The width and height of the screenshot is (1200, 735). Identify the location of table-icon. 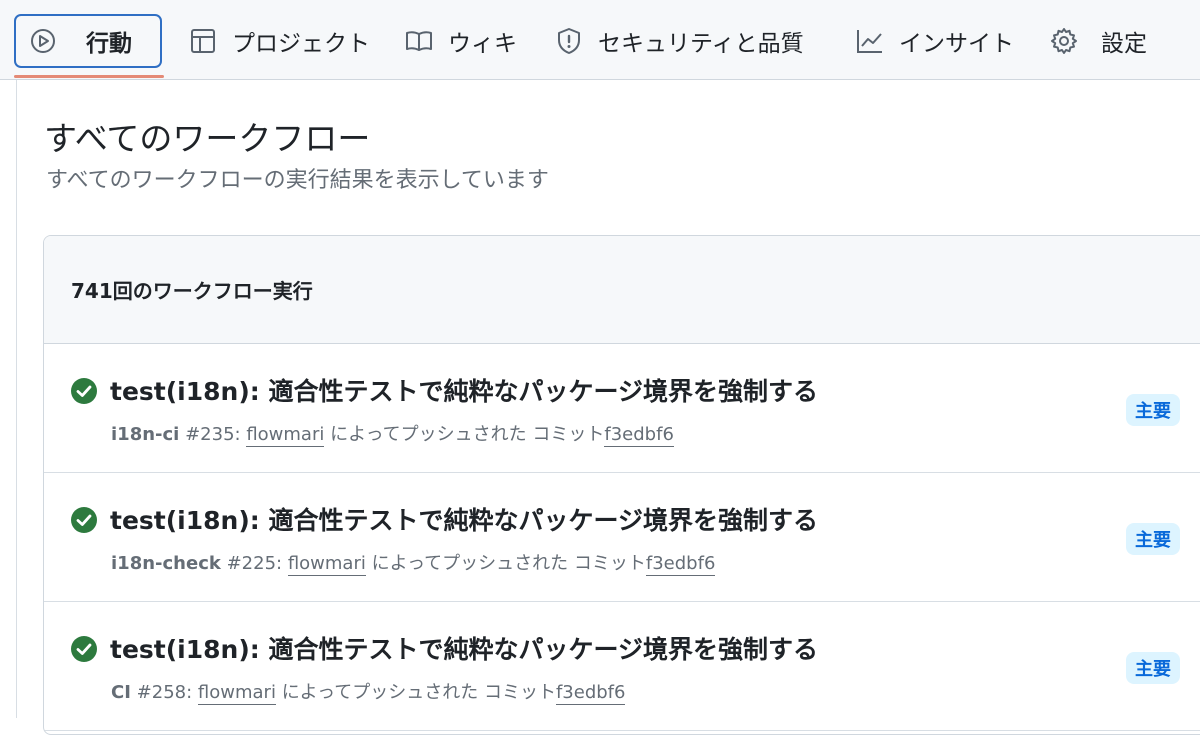
(203, 41).